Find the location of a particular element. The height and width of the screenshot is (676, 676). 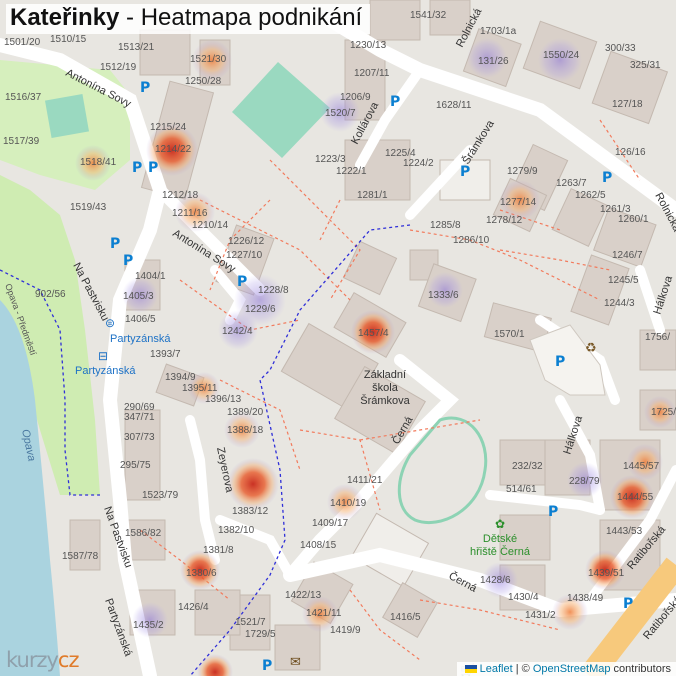

house-number: 1421/11 is located at coordinates (324, 613).